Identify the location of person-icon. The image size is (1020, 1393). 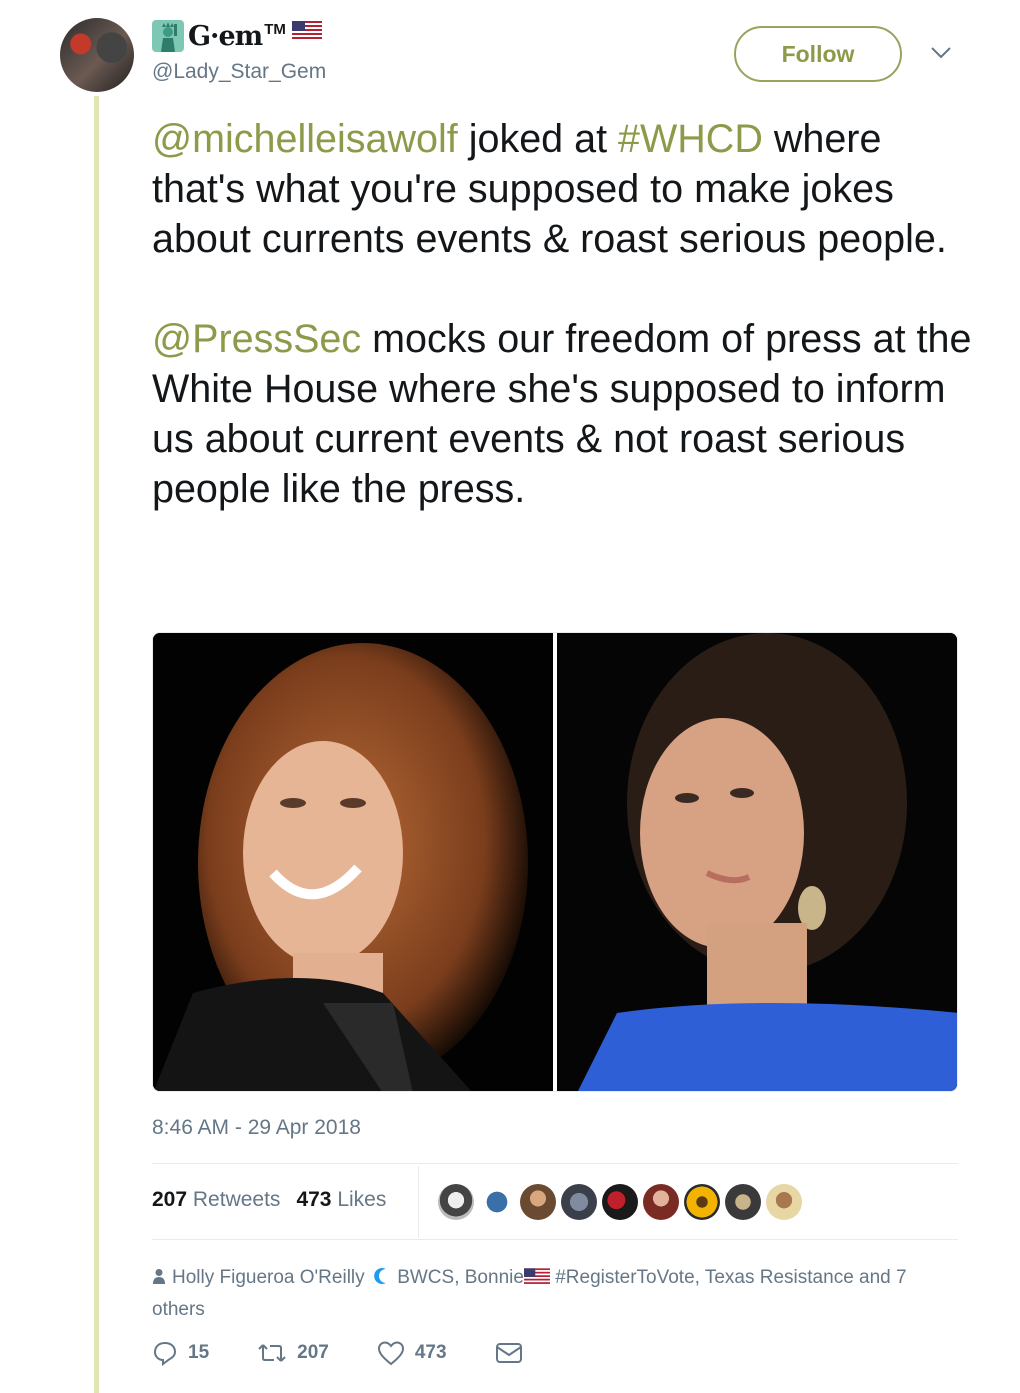
(159, 1276).